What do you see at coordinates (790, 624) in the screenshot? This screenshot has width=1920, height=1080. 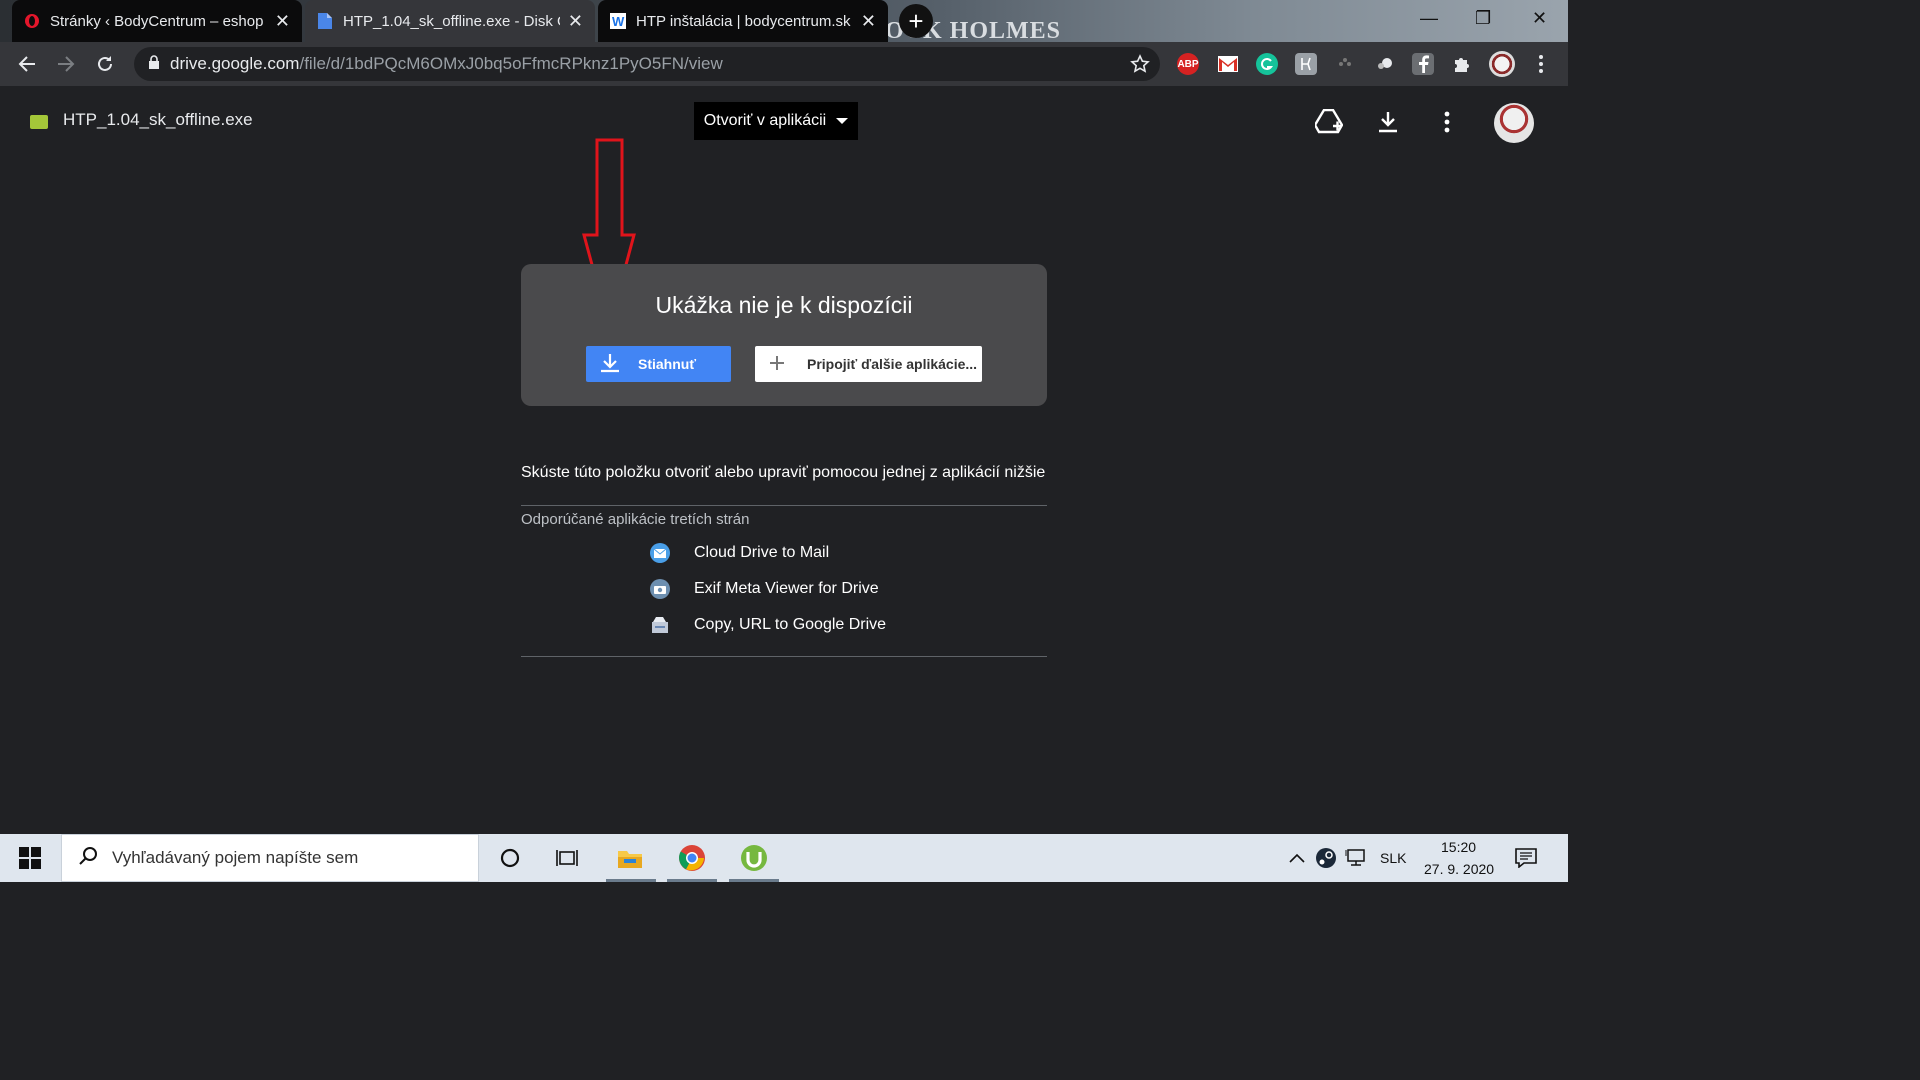 I see `app-label: Copy, URL to Google Drive` at bounding box center [790, 624].